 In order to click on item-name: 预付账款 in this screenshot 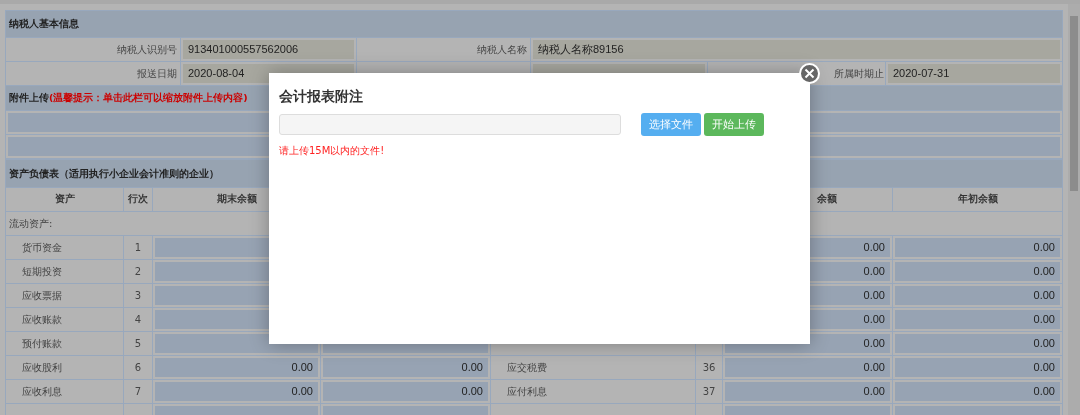, I will do `click(42, 343)`.